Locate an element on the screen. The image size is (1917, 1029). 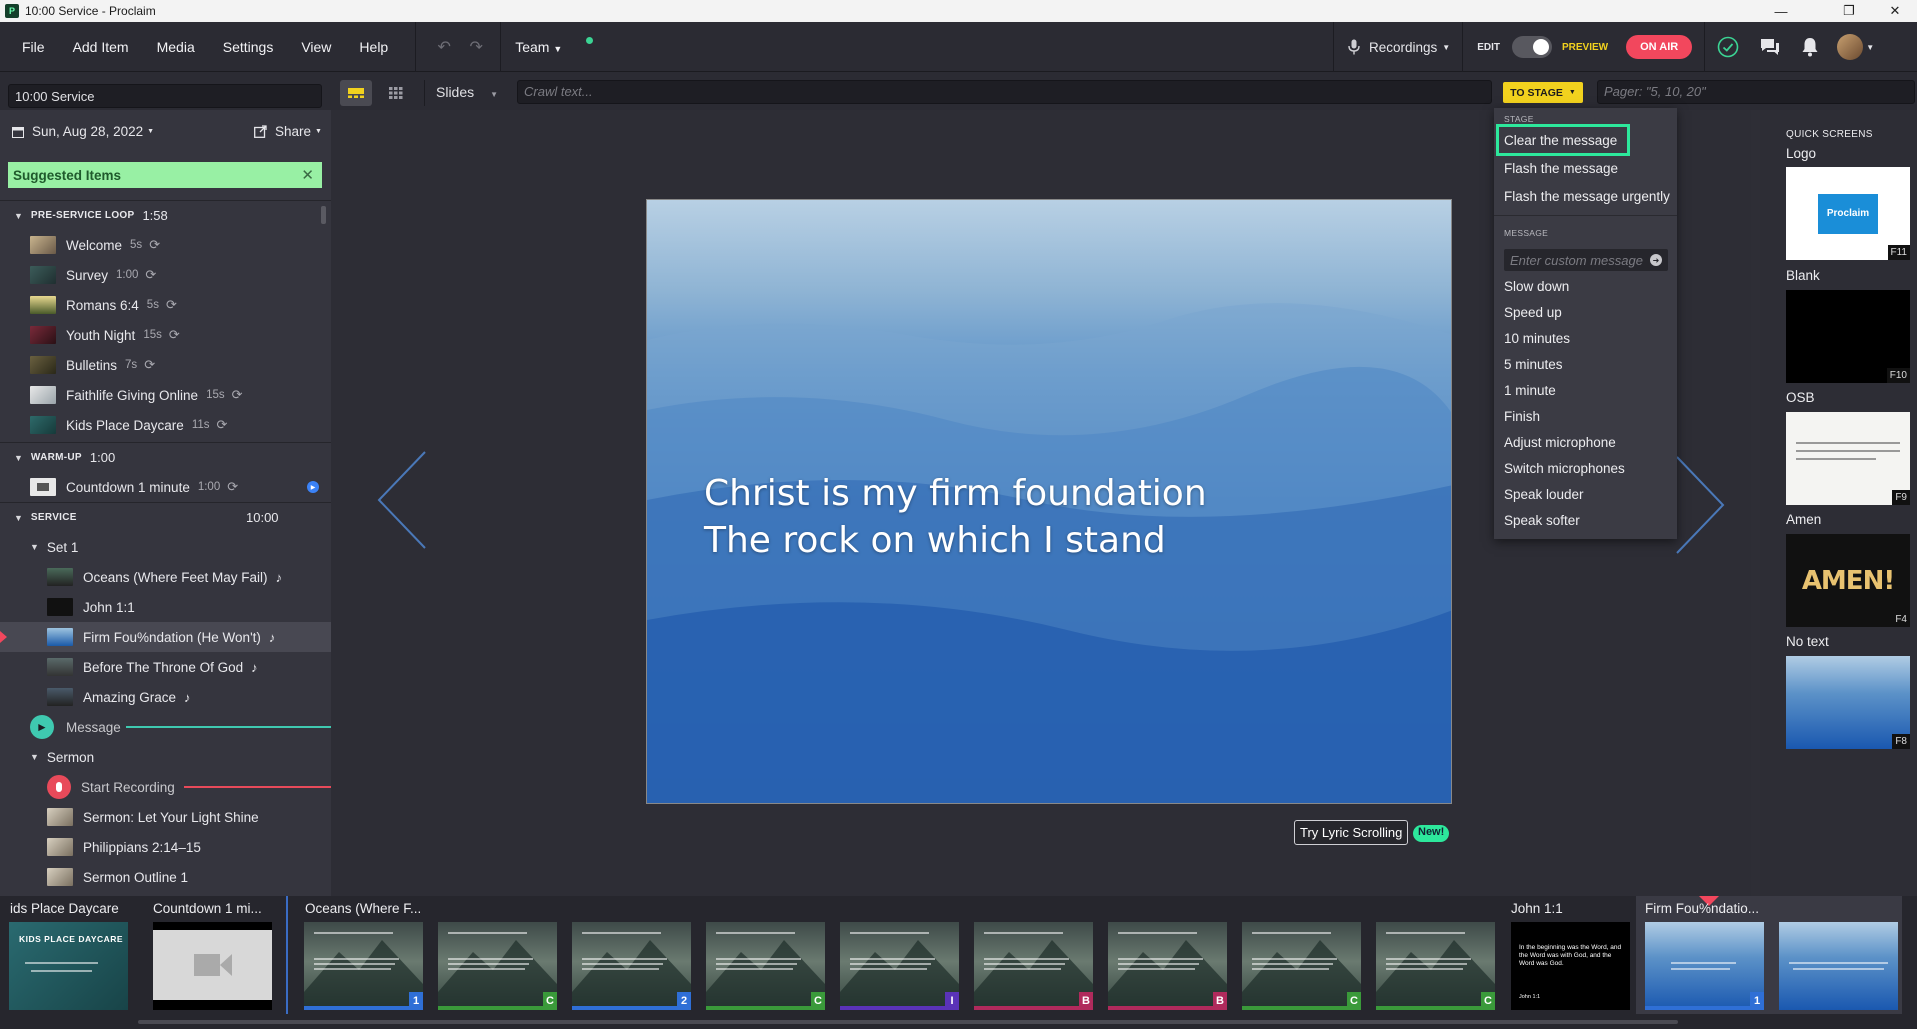
try-lyric-scrolling-button: Try Lyric Scrolling is located at coordinates (1351, 832).